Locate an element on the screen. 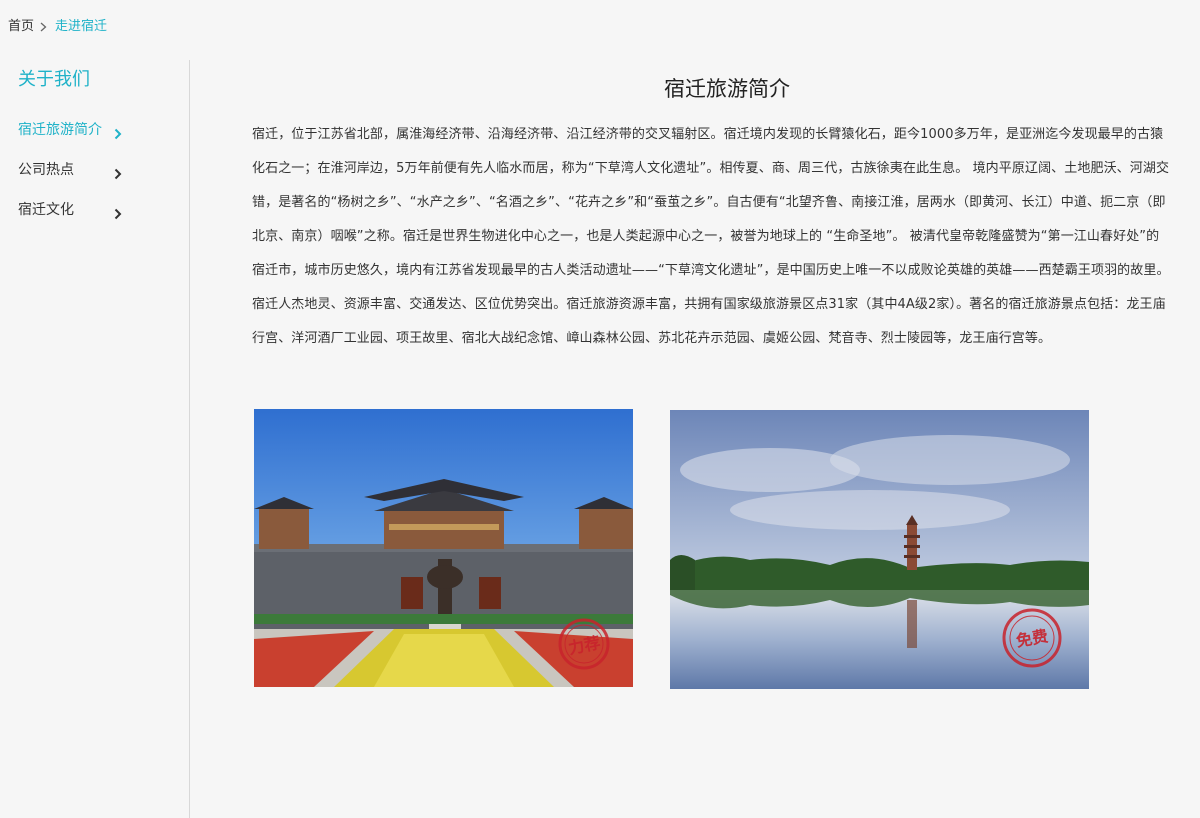  breadcrumb-home-link: 首页 is located at coordinates (21, 27).